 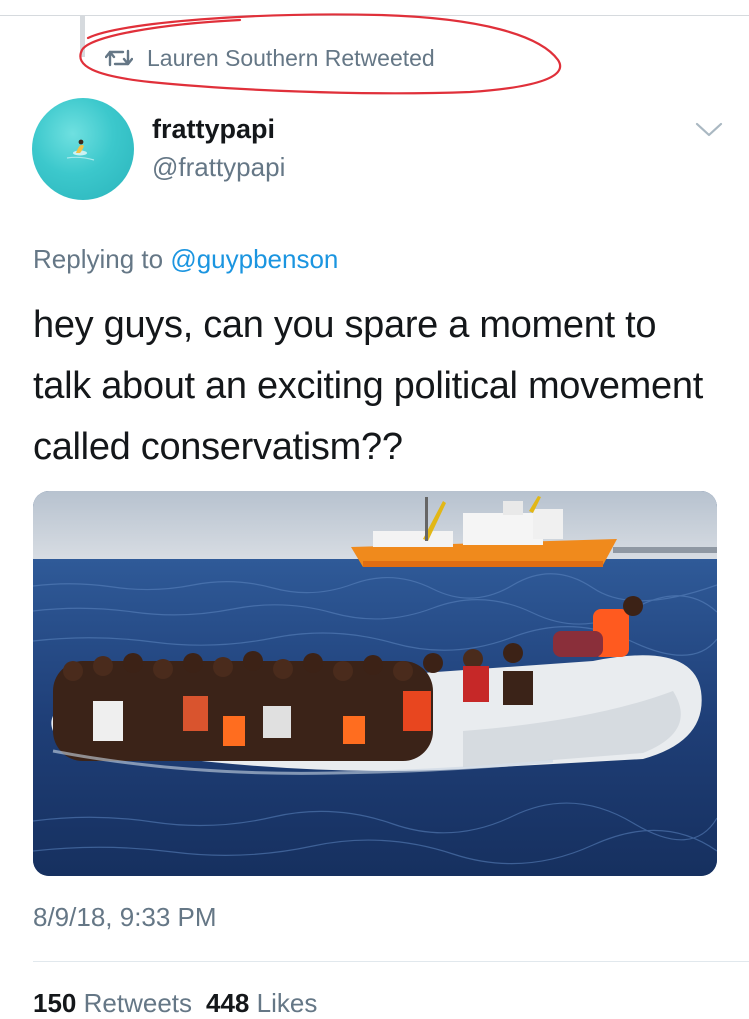 What do you see at coordinates (55, 1003) in the screenshot?
I see `retweets-count: 150` at bounding box center [55, 1003].